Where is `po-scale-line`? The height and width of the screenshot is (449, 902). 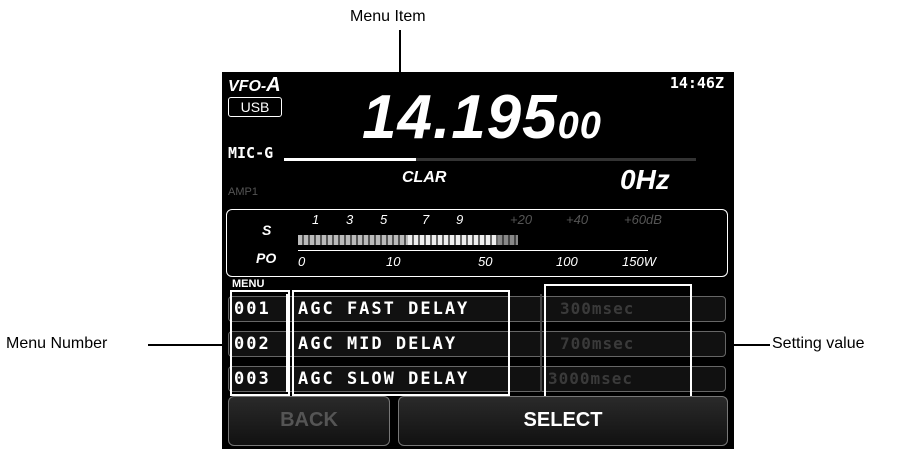
po-scale-line is located at coordinates (473, 250).